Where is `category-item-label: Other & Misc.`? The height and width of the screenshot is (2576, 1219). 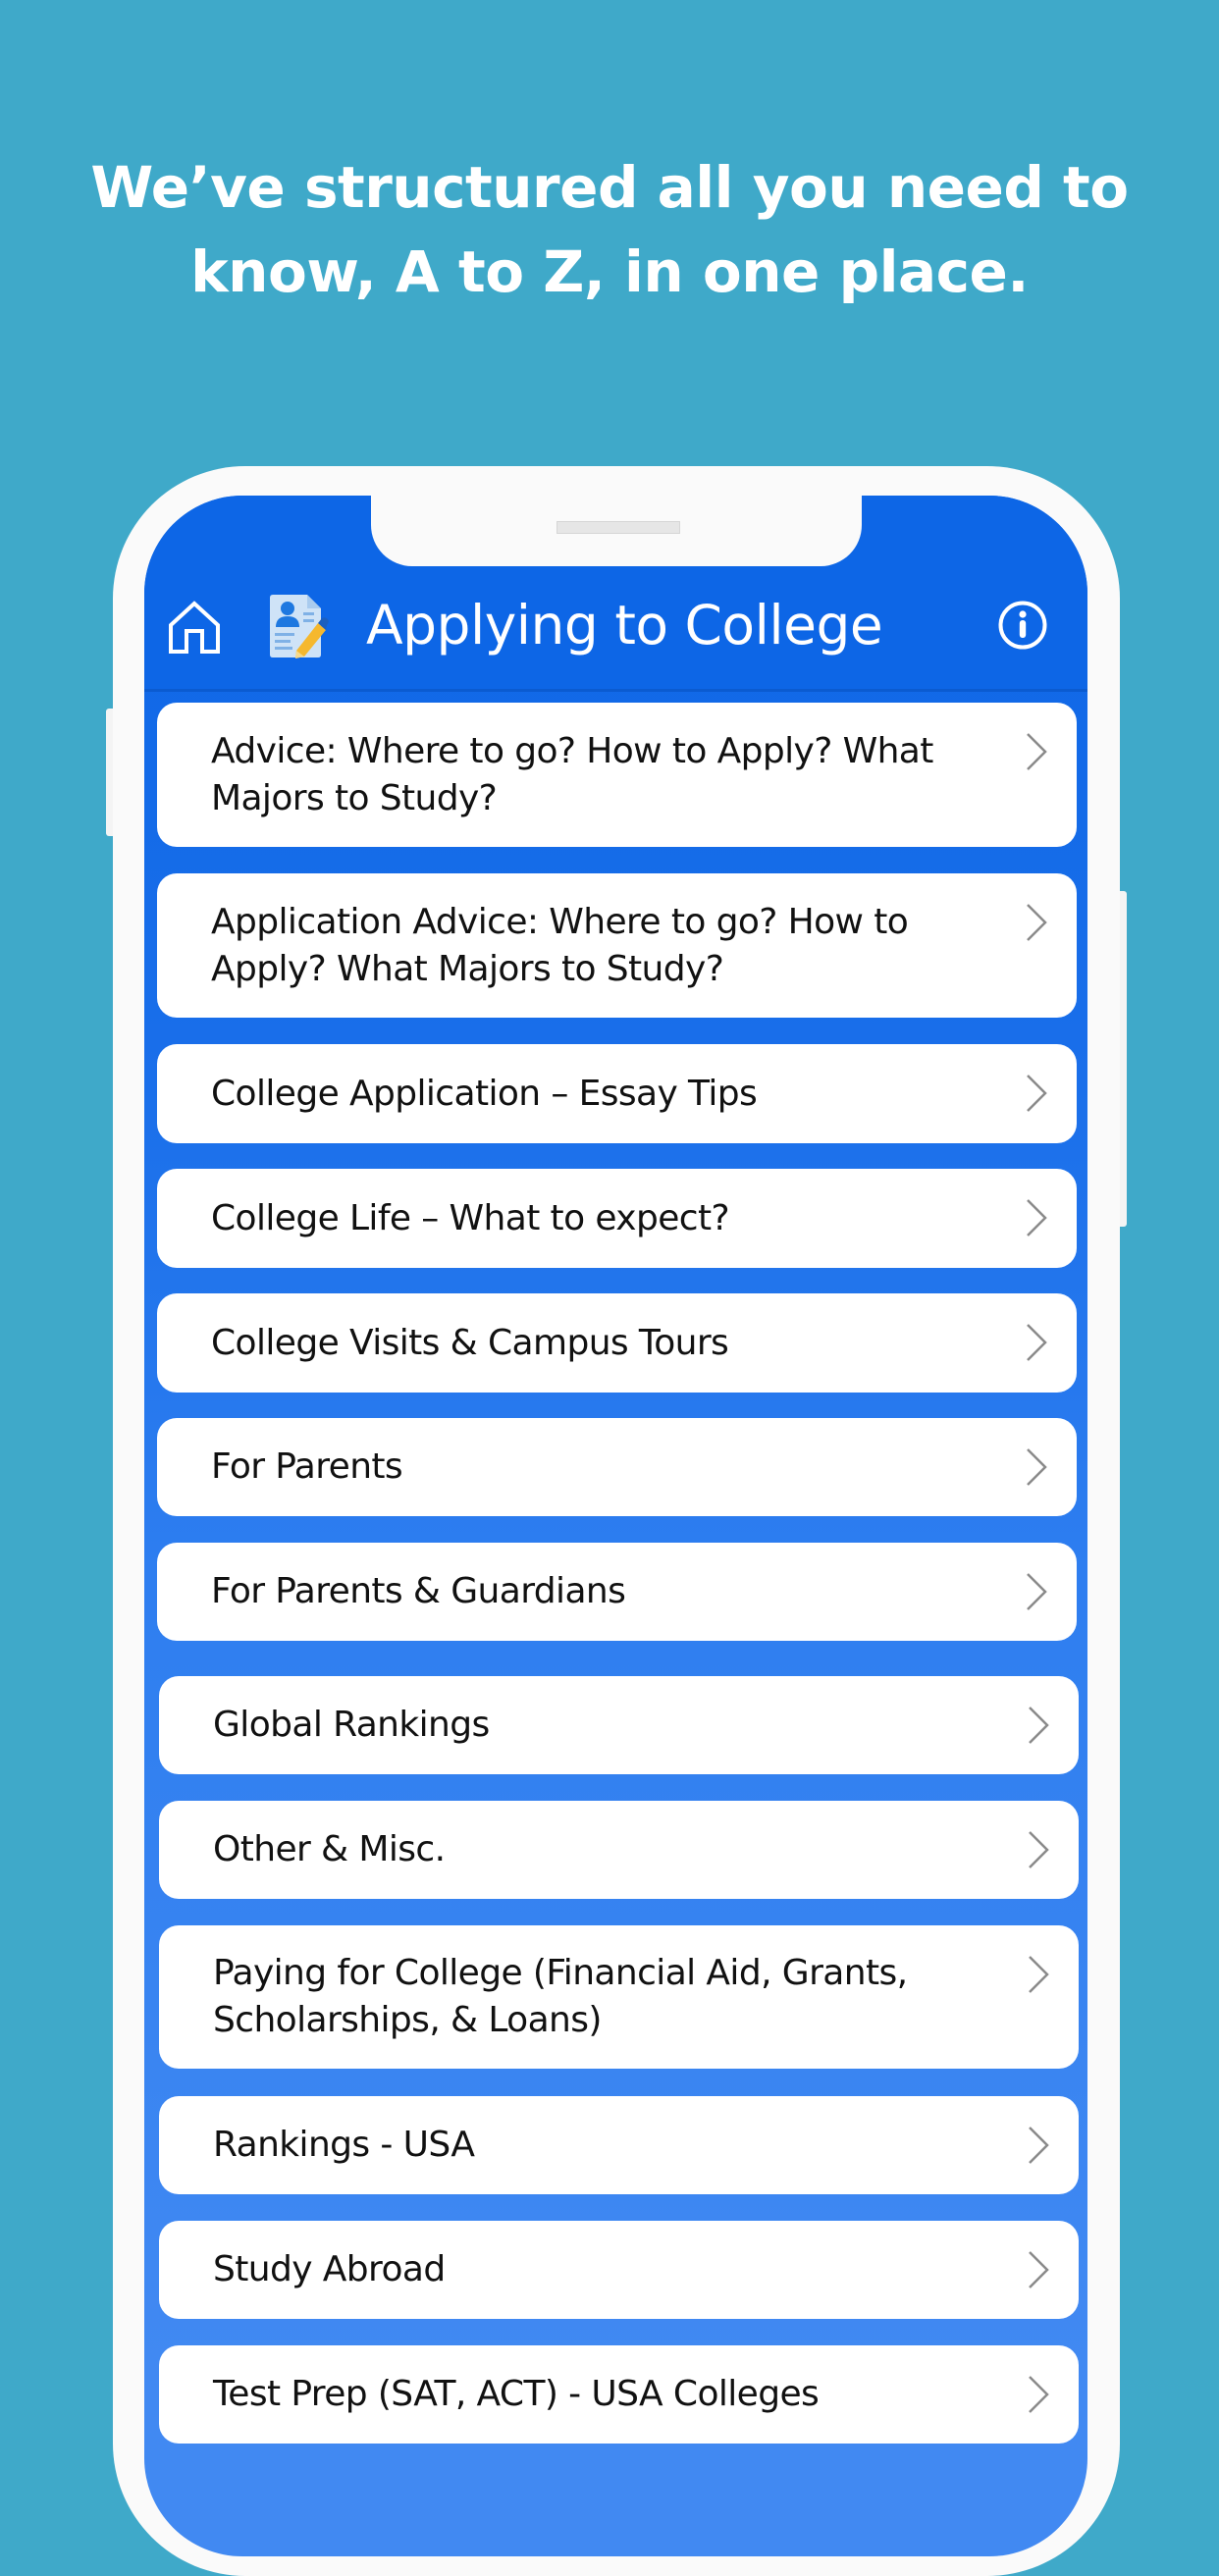 category-item-label: Other & Misc. is located at coordinates (329, 1849).